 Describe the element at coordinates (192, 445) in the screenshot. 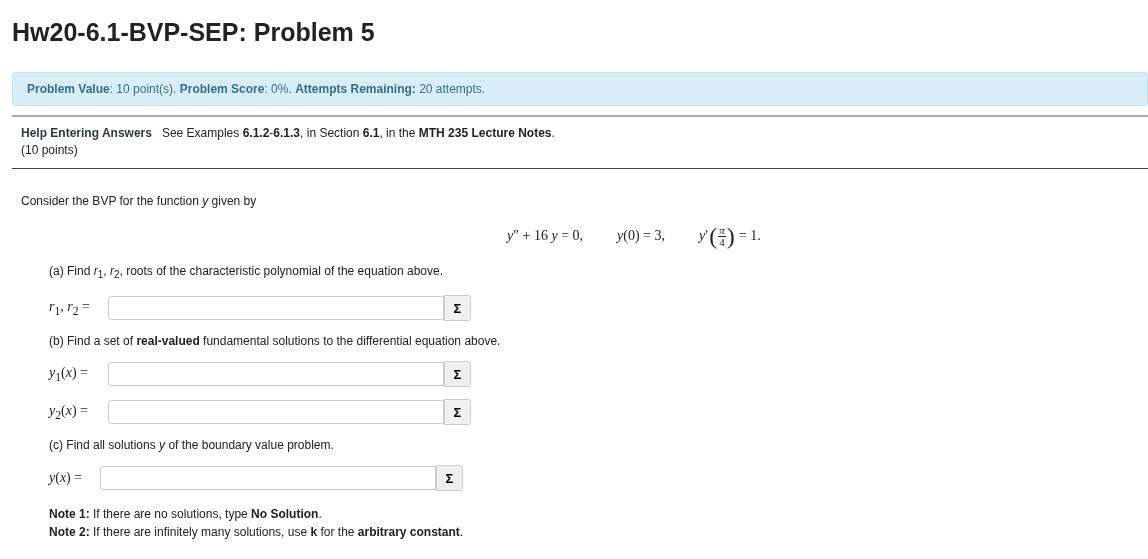

I see `question-text: (c) Find all solutions y of the boundary value problem.` at that location.